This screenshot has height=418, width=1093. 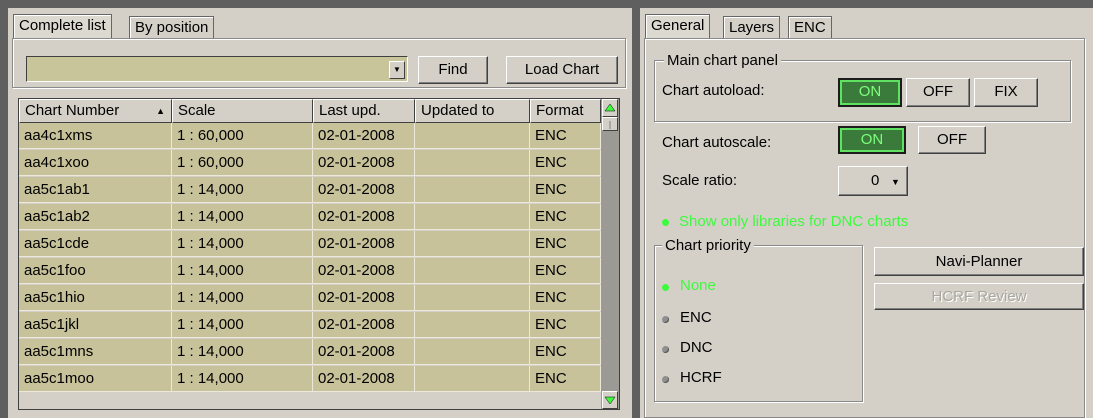 I want to click on table-row: aa4c1xms 1 : 60,000 02-01-2008 ENC, so click(x=310, y=136).